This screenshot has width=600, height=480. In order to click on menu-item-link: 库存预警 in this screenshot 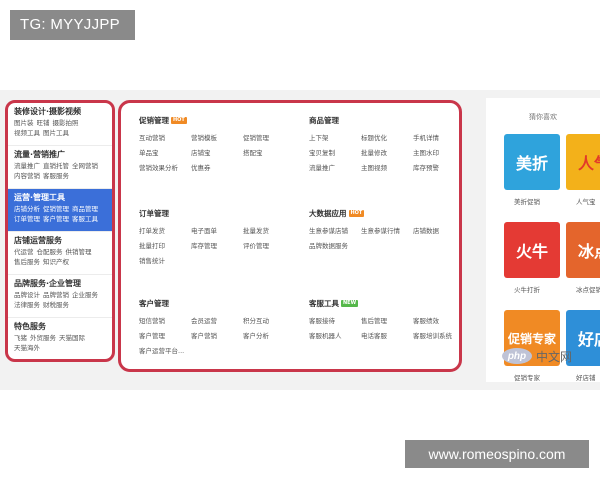, I will do `click(439, 168)`.